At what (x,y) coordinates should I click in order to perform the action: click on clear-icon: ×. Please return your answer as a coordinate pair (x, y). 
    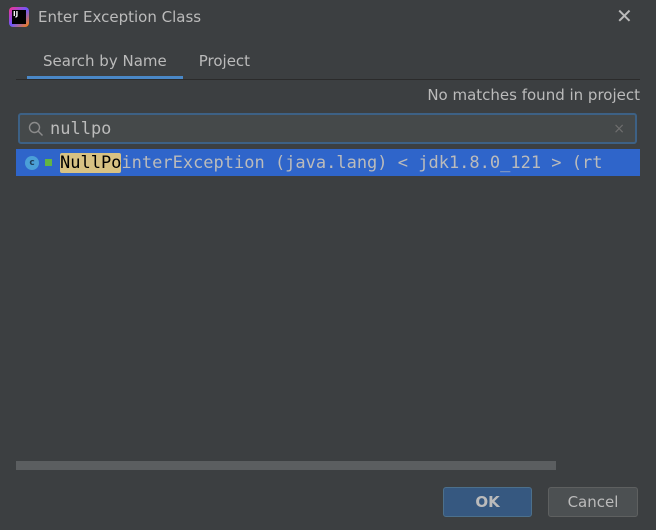
    Looking at the image, I should click on (619, 129).